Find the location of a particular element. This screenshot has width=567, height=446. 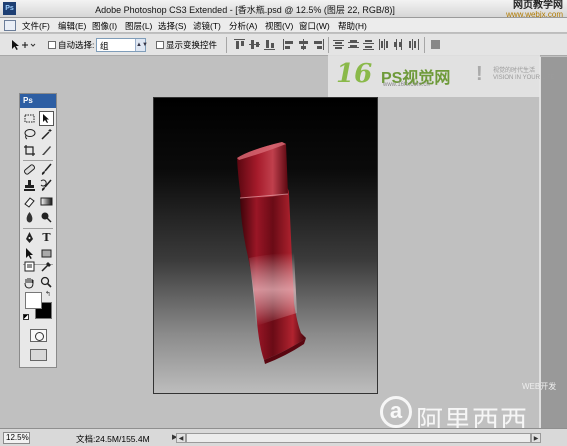

ps-logo-url: www.16fs.com.cn is located at coordinates (406, 85).